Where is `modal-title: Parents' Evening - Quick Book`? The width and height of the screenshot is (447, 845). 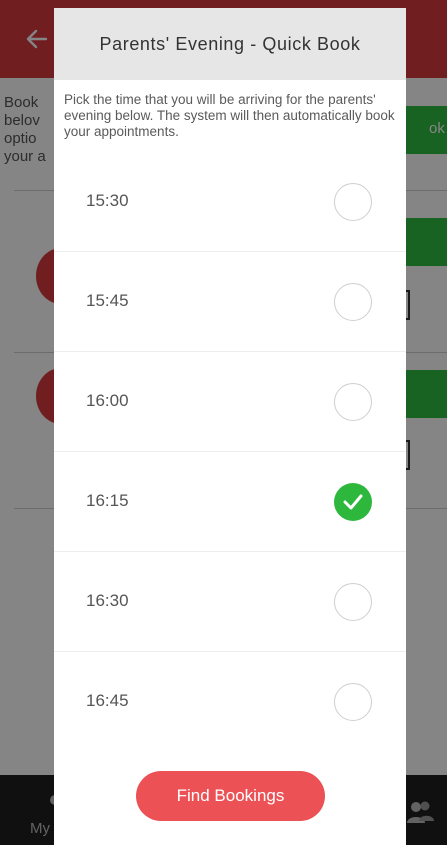 modal-title: Parents' Evening - Quick Book is located at coordinates (230, 43).